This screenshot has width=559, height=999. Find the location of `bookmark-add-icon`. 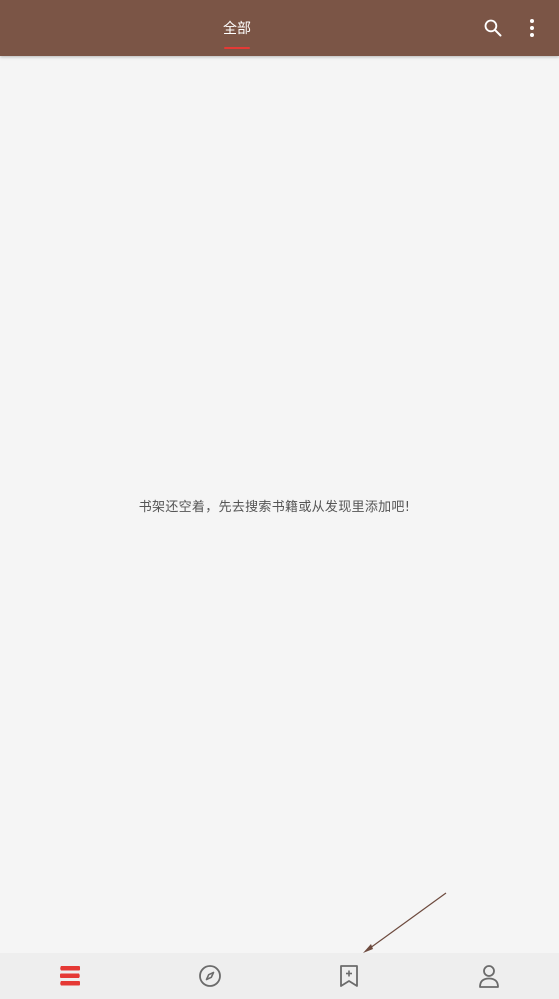

bookmark-add-icon is located at coordinates (349, 976).